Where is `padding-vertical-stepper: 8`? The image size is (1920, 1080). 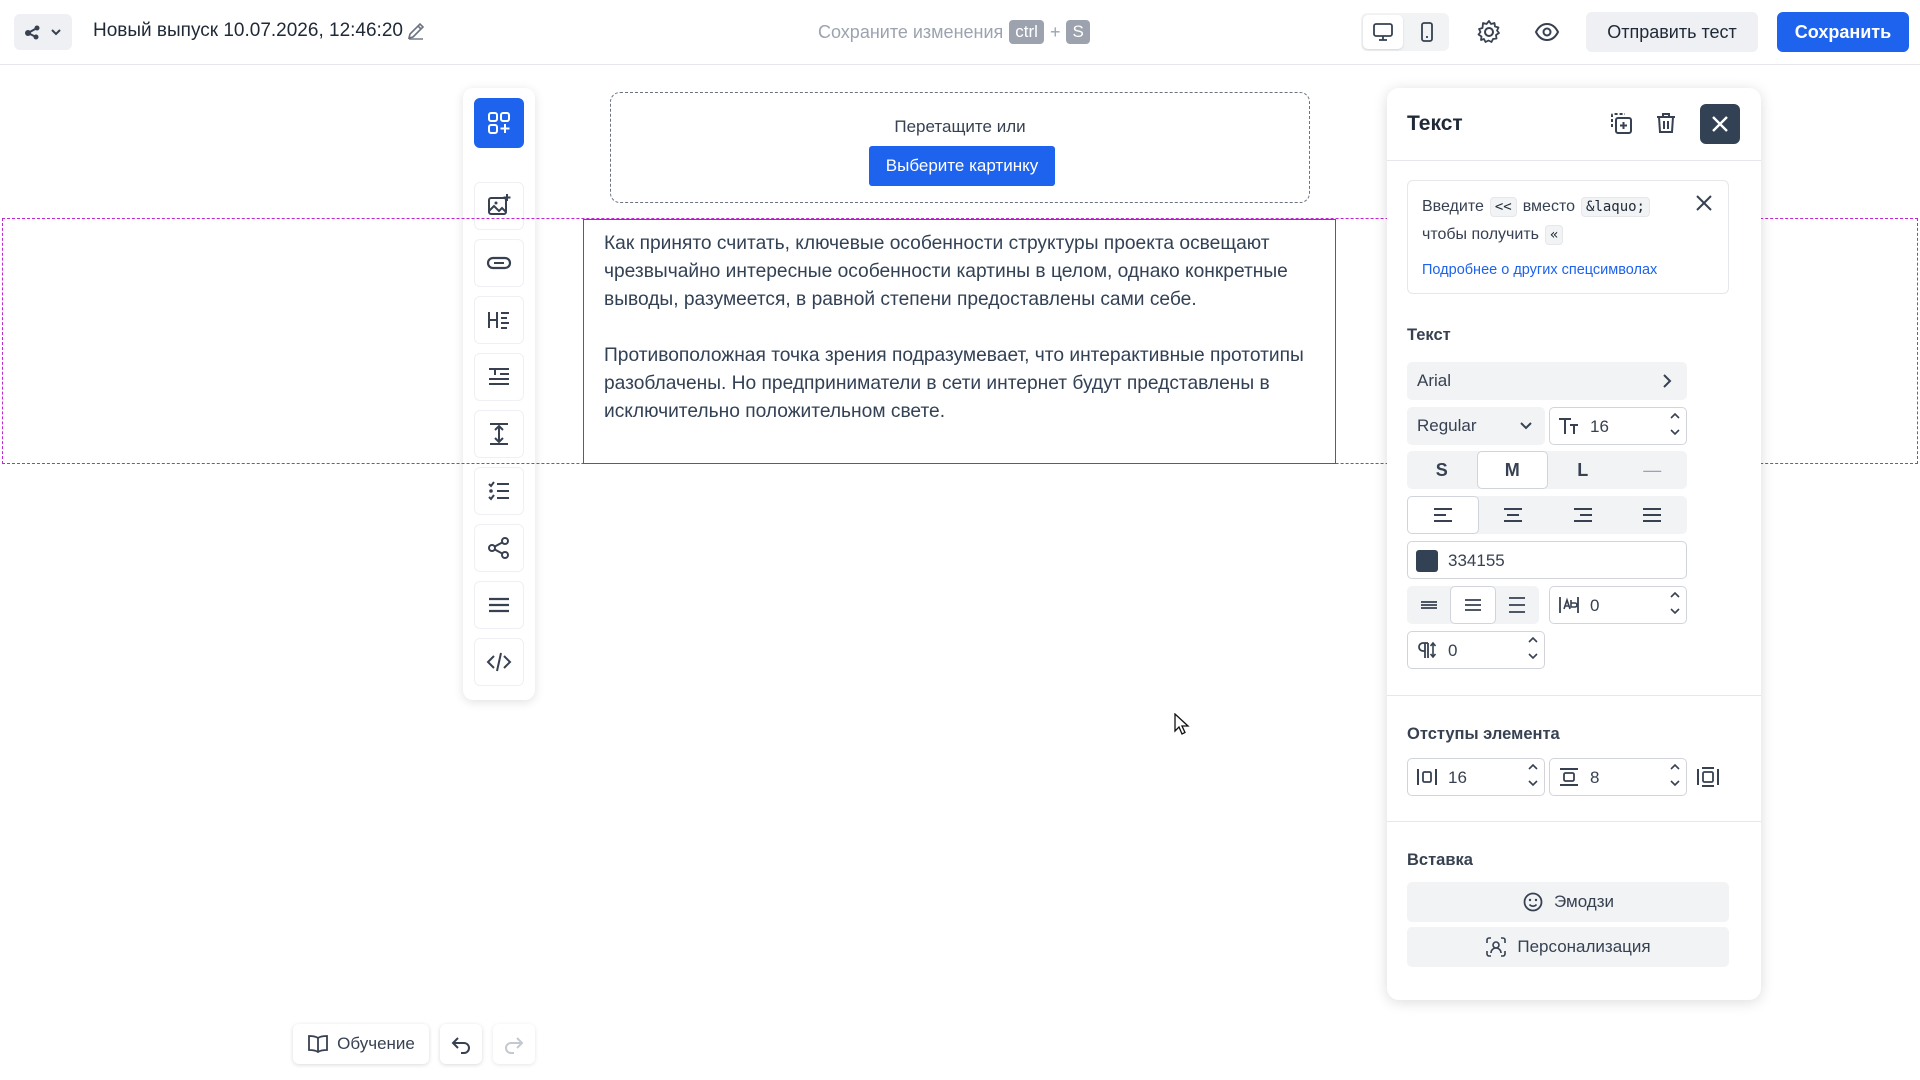 padding-vertical-stepper: 8 is located at coordinates (1618, 777).